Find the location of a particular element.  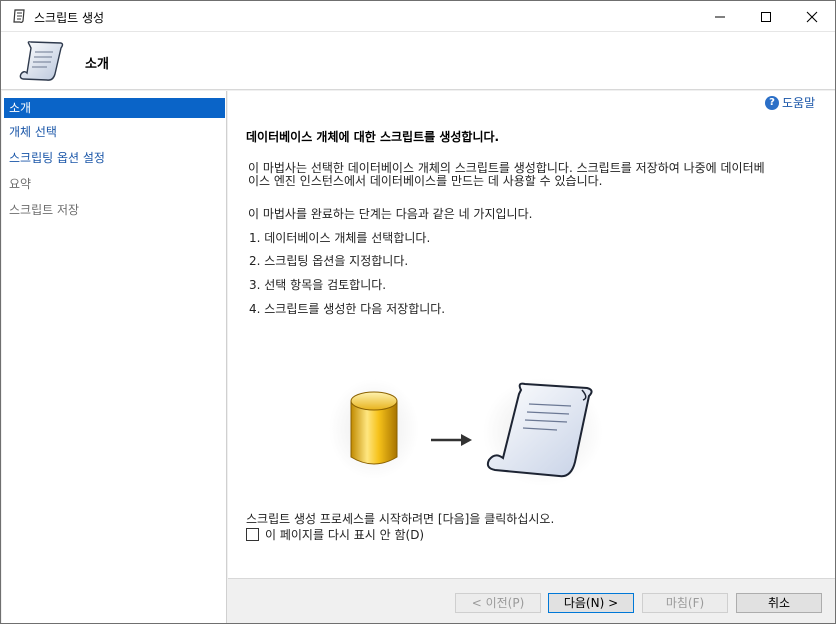

step-item: 4. 스크립트를 생성한 다음 저장합니다. is located at coordinates (347, 309).